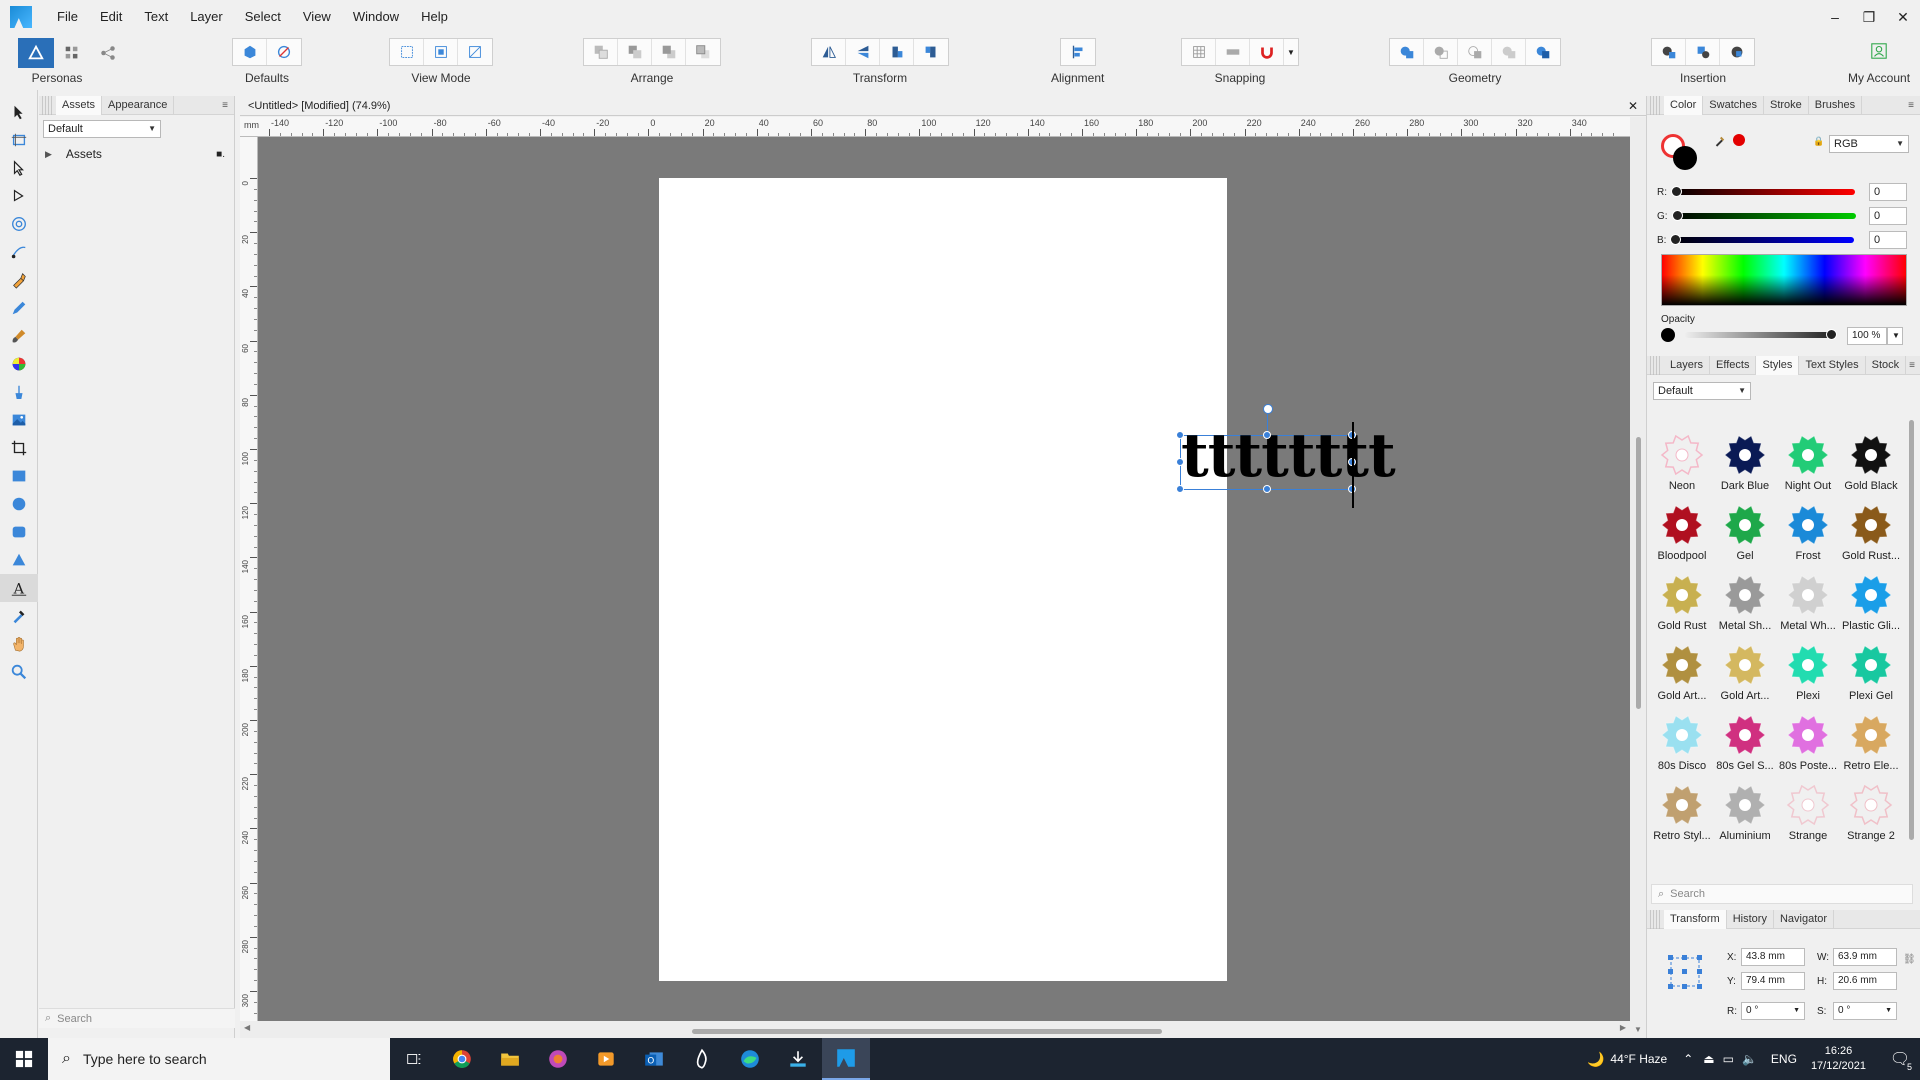 This screenshot has width=1920, height=1080. I want to click on insert-inside-button, so click(1737, 52).